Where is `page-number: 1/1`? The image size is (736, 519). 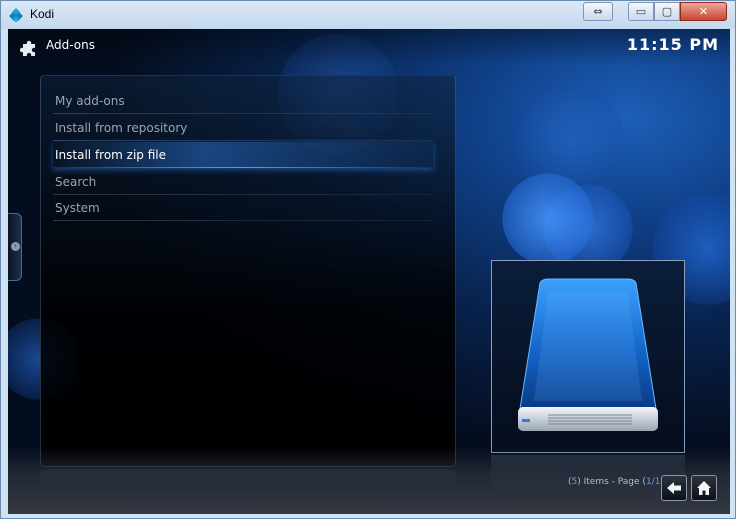 page-number: 1/1 is located at coordinates (653, 482).